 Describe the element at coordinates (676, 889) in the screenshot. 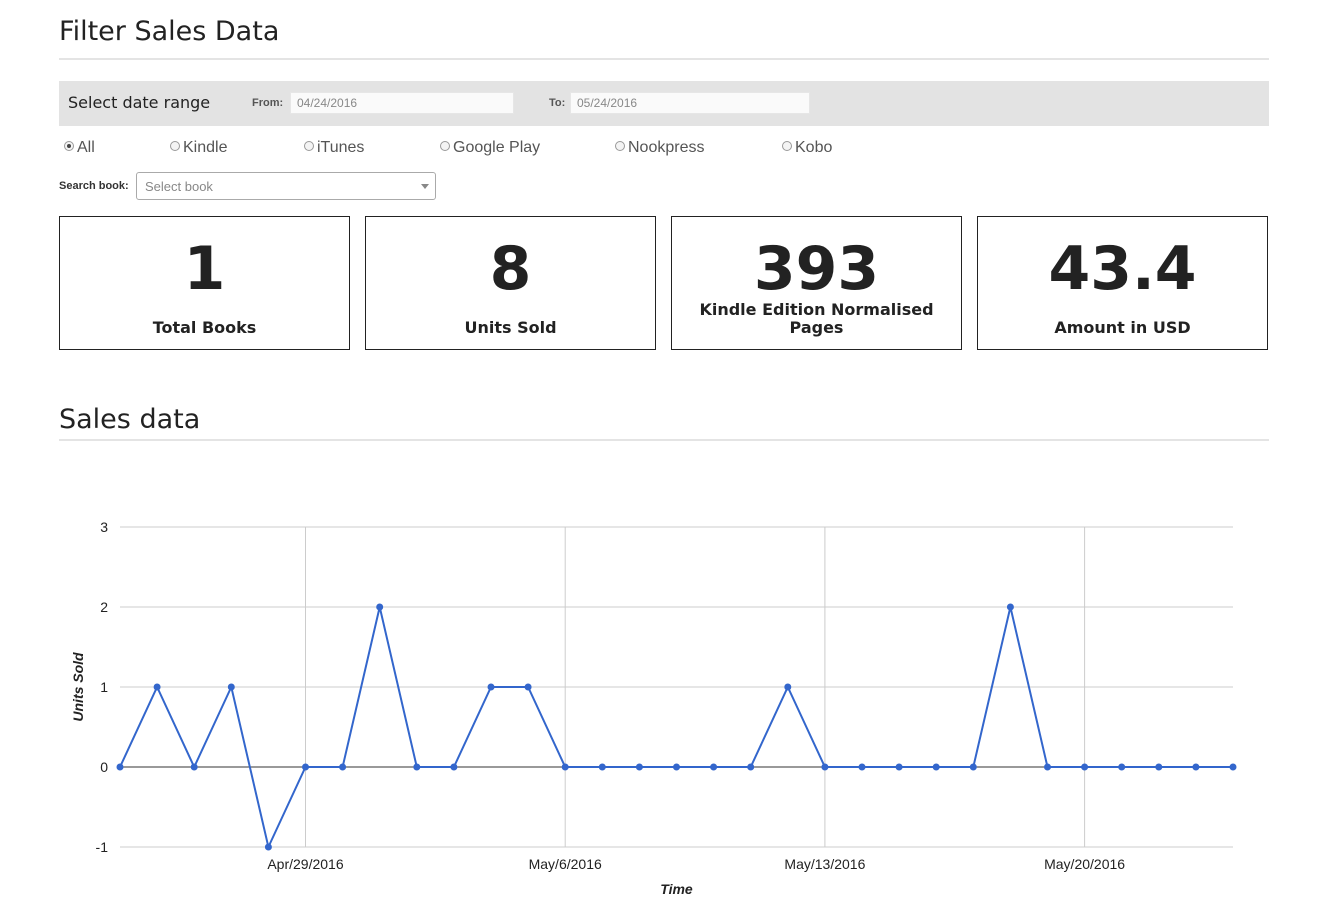

I see `x-axis-title: Time` at that location.